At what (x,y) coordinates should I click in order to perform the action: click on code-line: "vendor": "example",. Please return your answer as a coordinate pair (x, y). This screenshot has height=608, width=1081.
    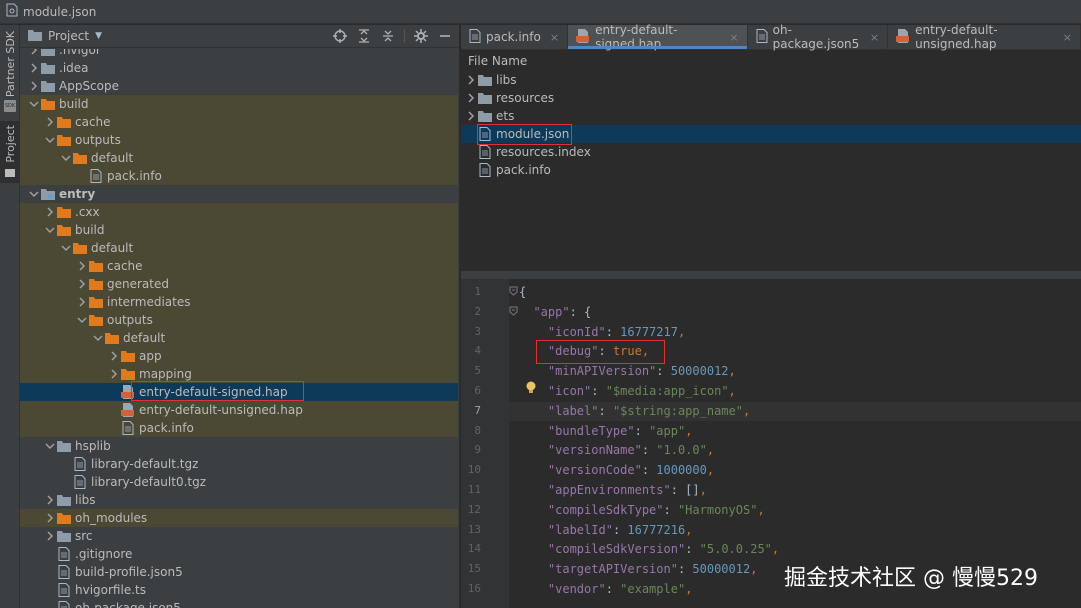
    Looking at the image, I should click on (606, 589).